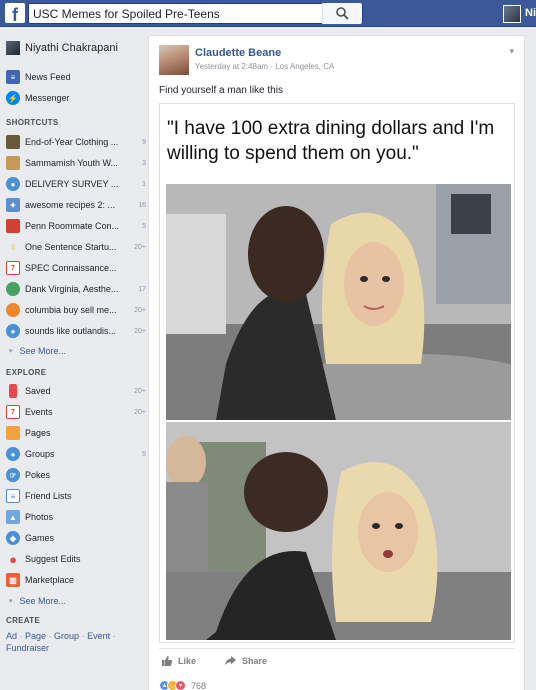  Describe the element at coordinates (76, 391) in the screenshot. I see `sidebar-item-saved: Saved 20+` at that location.